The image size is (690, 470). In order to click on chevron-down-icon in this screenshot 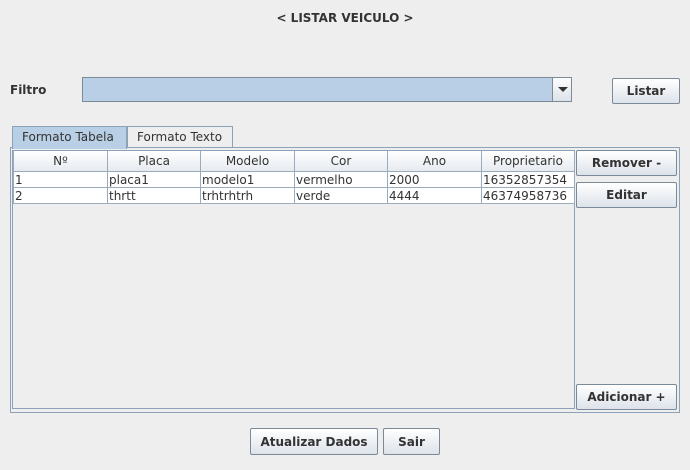, I will do `click(561, 89)`.